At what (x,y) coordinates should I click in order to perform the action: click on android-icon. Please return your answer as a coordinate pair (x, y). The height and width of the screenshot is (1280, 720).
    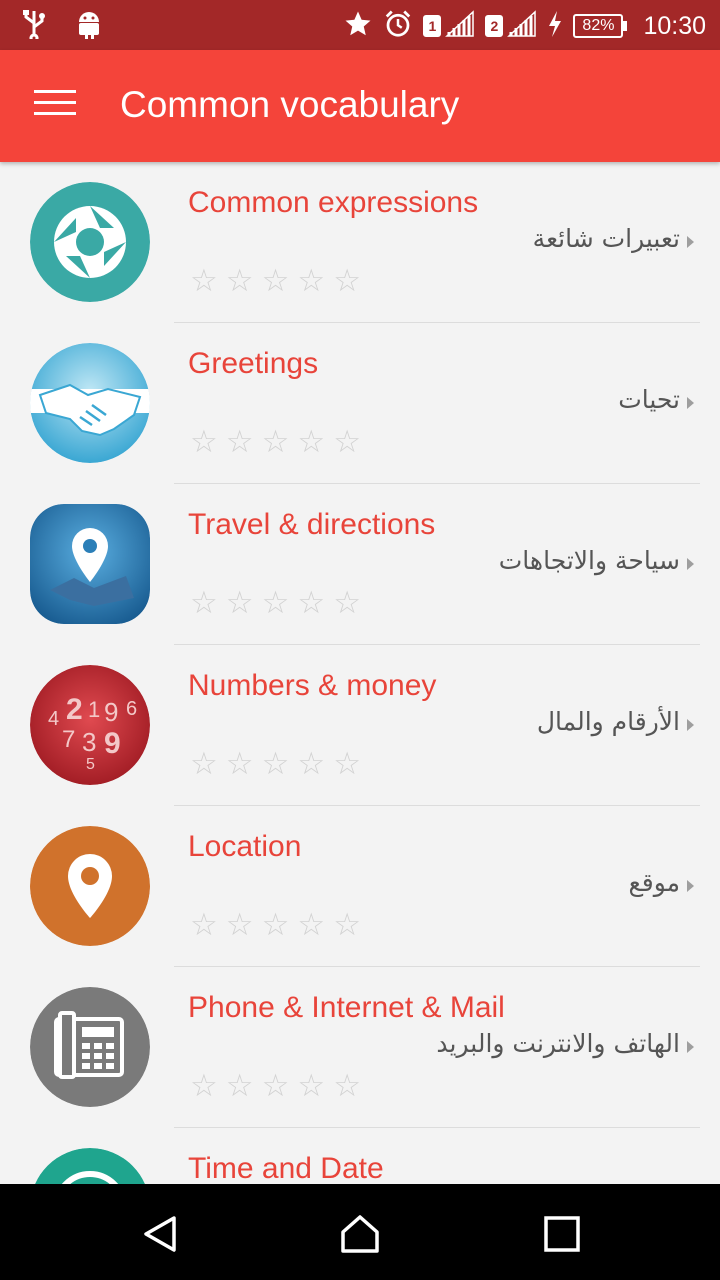
    Looking at the image, I should click on (89, 26).